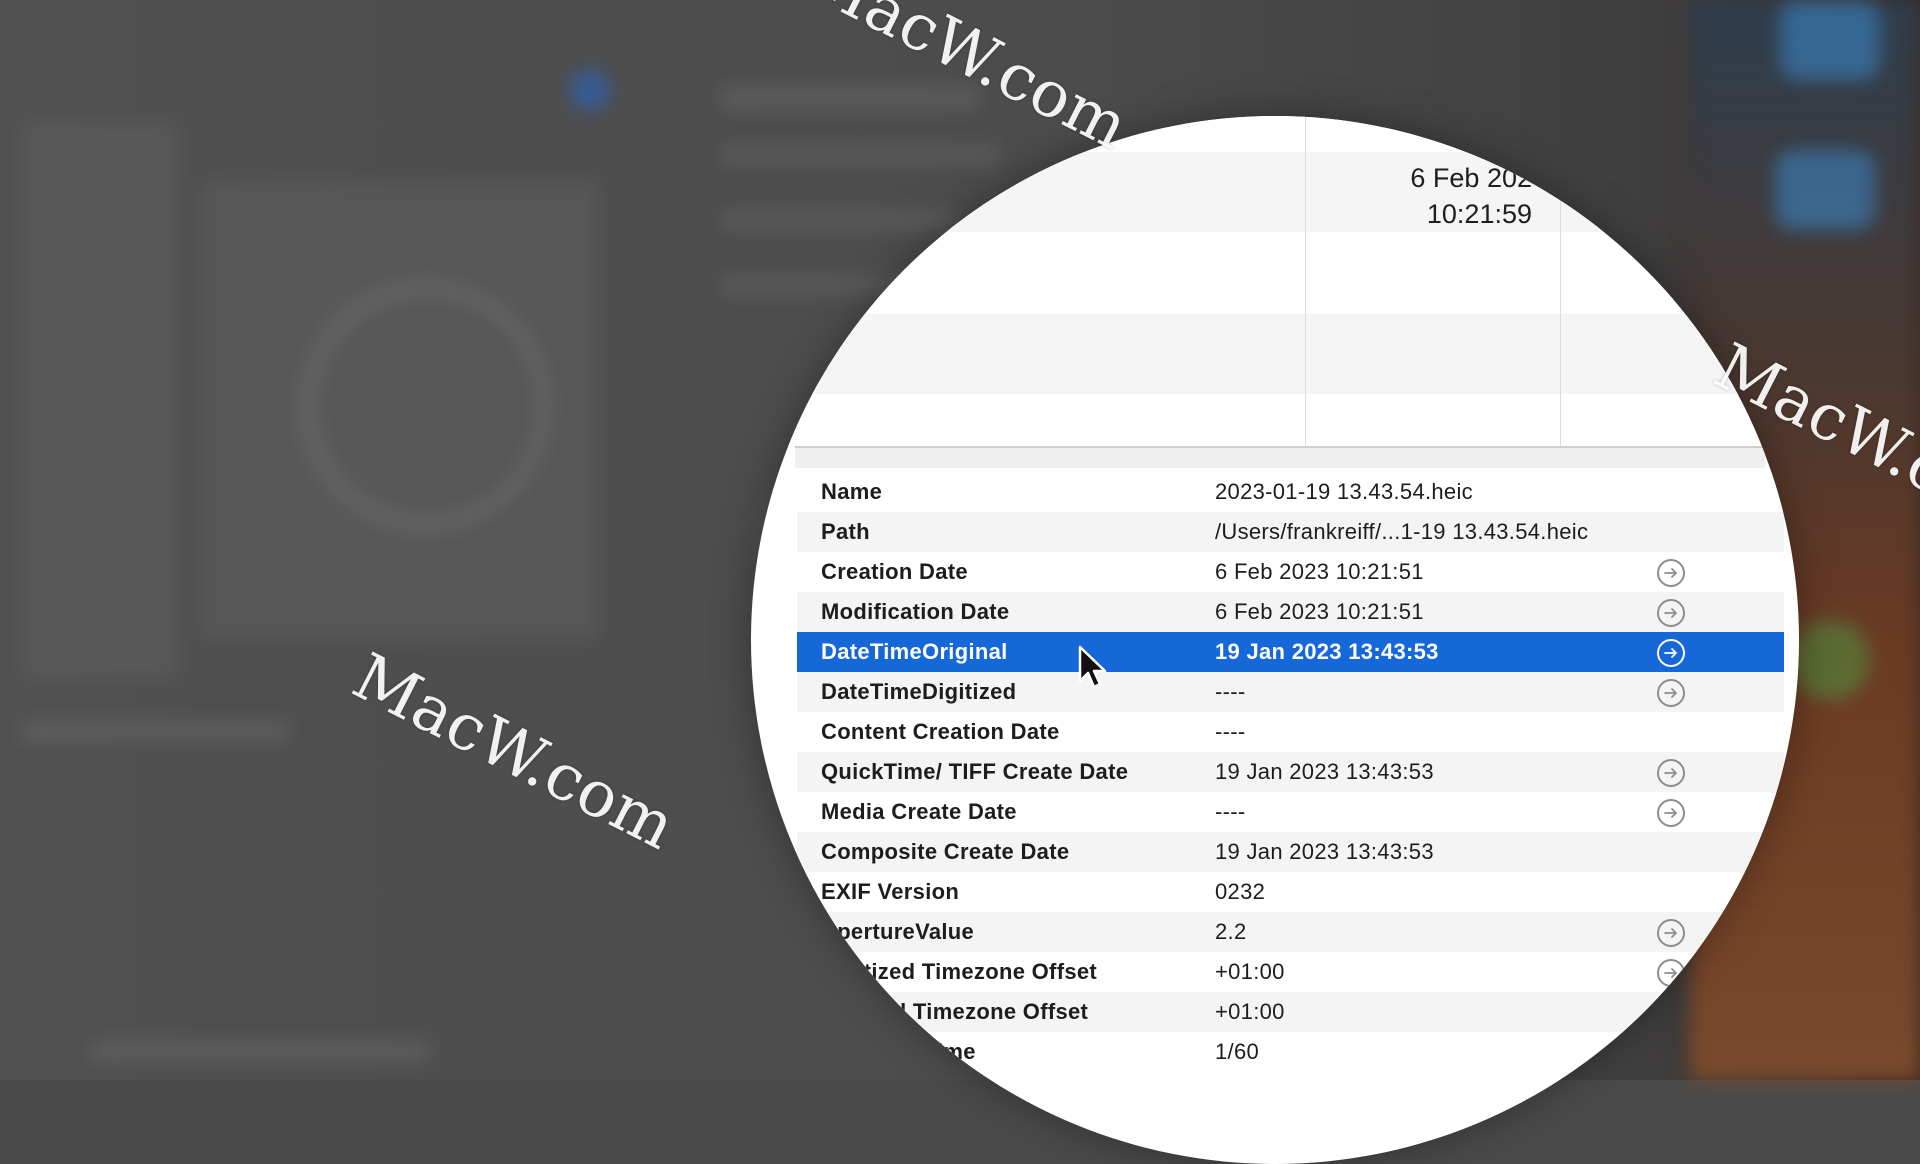 This screenshot has width=1920, height=1164. What do you see at coordinates (955, 1011) in the screenshot?
I see `metadata-label: Original Timezone Offset` at bounding box center [955, 1011].